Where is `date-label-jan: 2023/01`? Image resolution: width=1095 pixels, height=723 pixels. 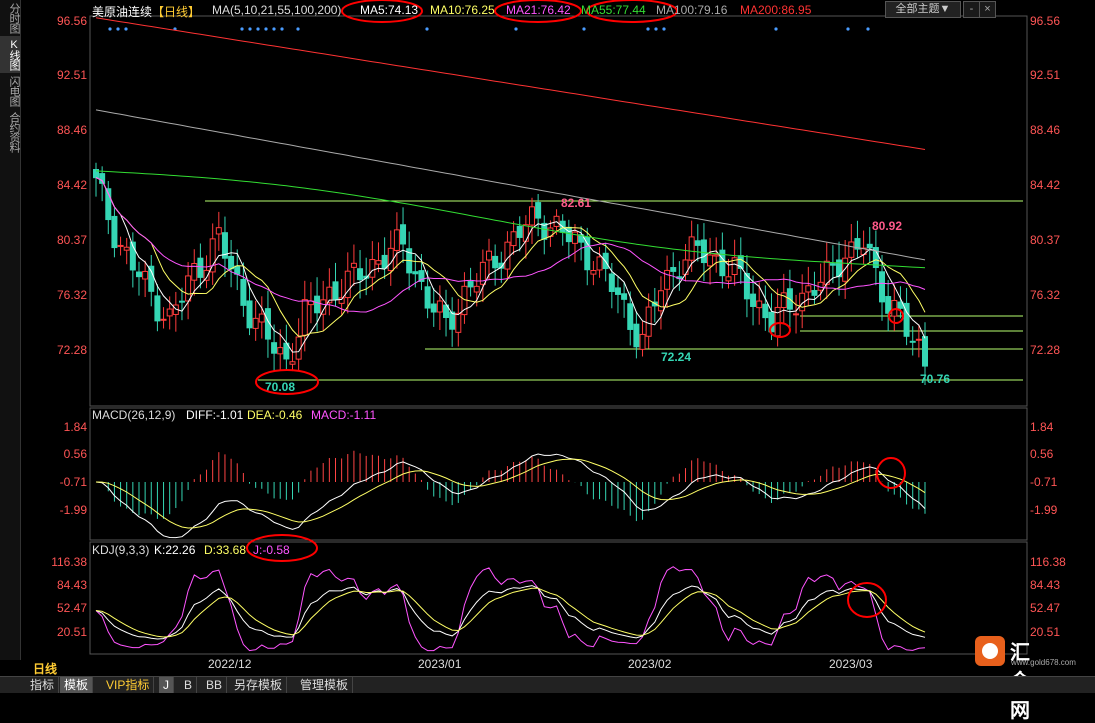
date-label-jan: 2023/01 is located at coordinates (440, 664).